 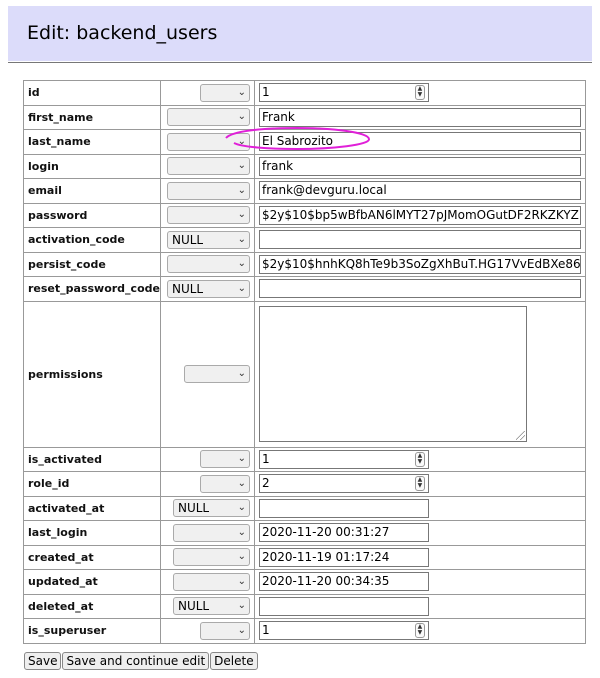 I want to click on field-row-activated_at: activated_at NULL ⌄, so click(x=304, y=508).